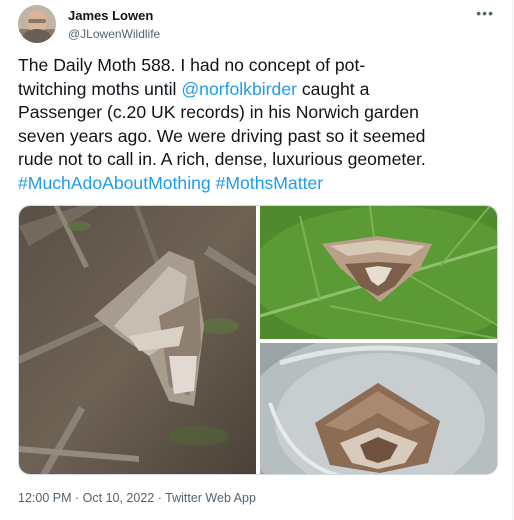 Image resolution: width=514 pixels, height=520 pixels. What do you see at coordinates (114, 16) in the screenshot?
I see `author-display-name: James Lowen` at bounding box center [114, 16].